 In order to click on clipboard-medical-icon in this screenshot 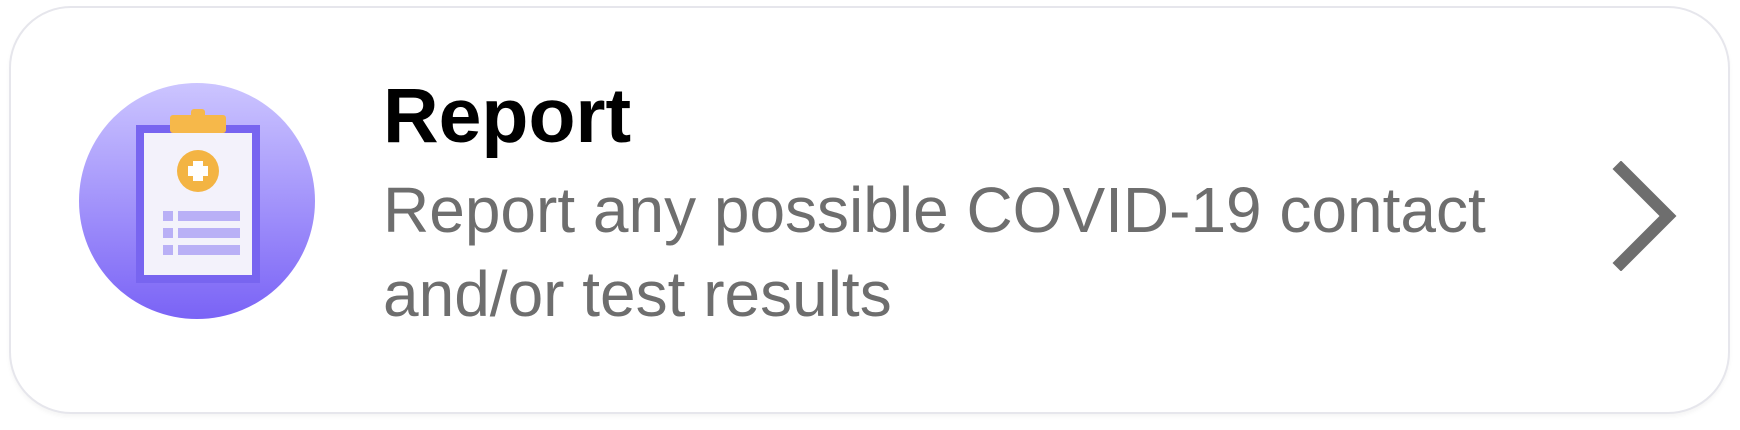, I will do `click(197, 201)`.